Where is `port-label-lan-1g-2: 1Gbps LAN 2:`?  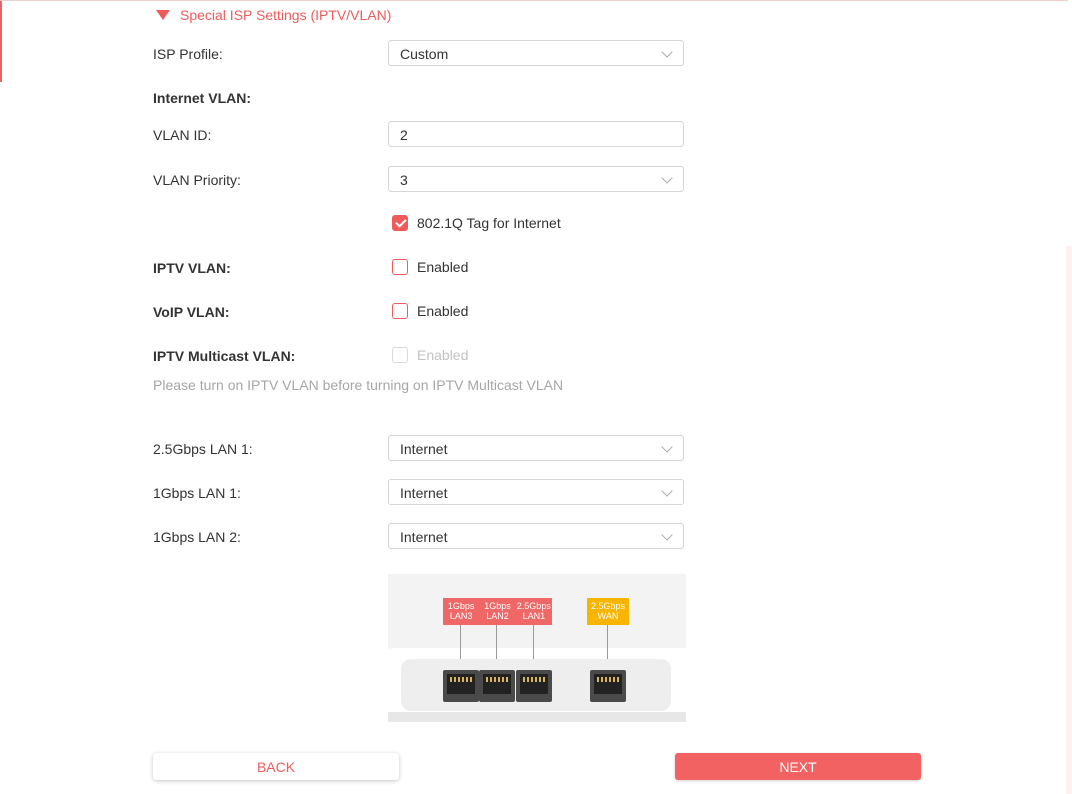 port-label-lan-1g-2: 1Gbps LAN 2: is located at coordinates (197, 537).